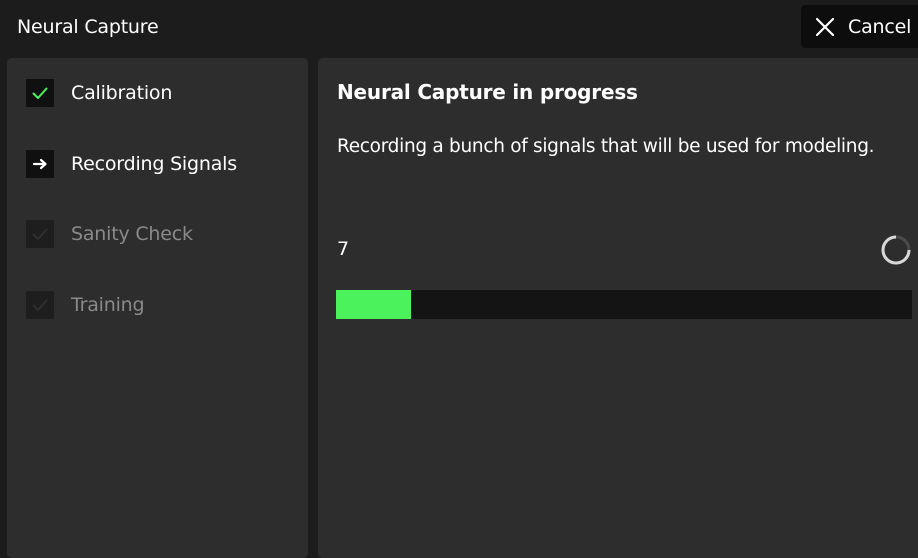 This screenshot has width=918, height=558. I want to click on close-icon, so click(825, 27).